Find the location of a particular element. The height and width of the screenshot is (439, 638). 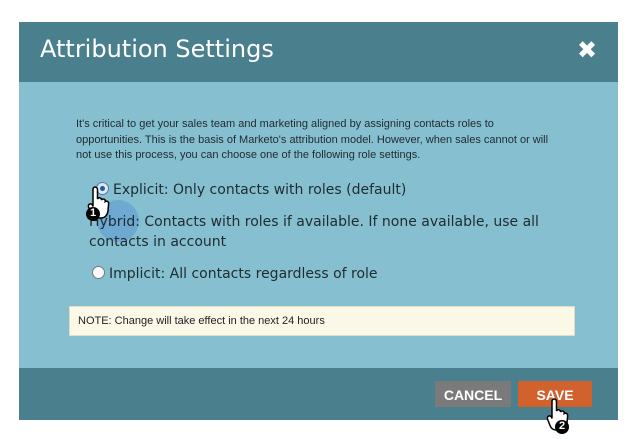

step-2-label: 2 is located at coordinates (562, 426).